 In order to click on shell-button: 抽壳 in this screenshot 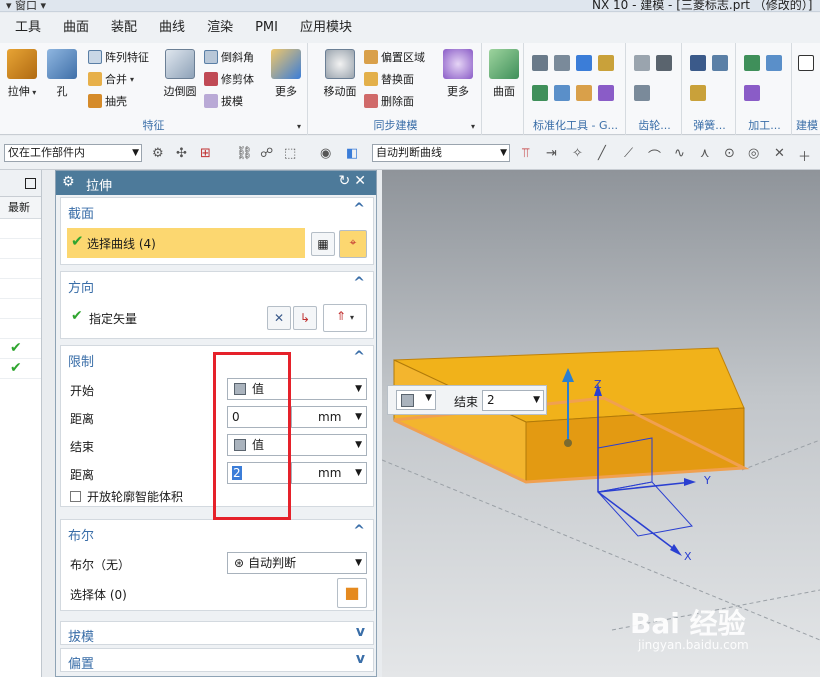, I will do `click(107, 101)`.